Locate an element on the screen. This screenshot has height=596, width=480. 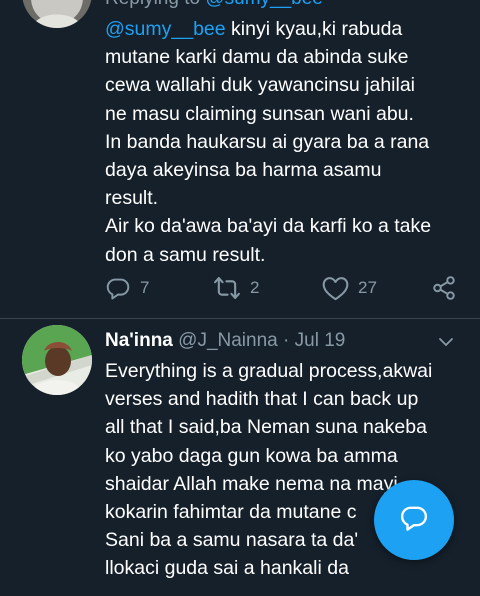
tweet-actions: 7 2 27 is located at coordinates (285, 288).